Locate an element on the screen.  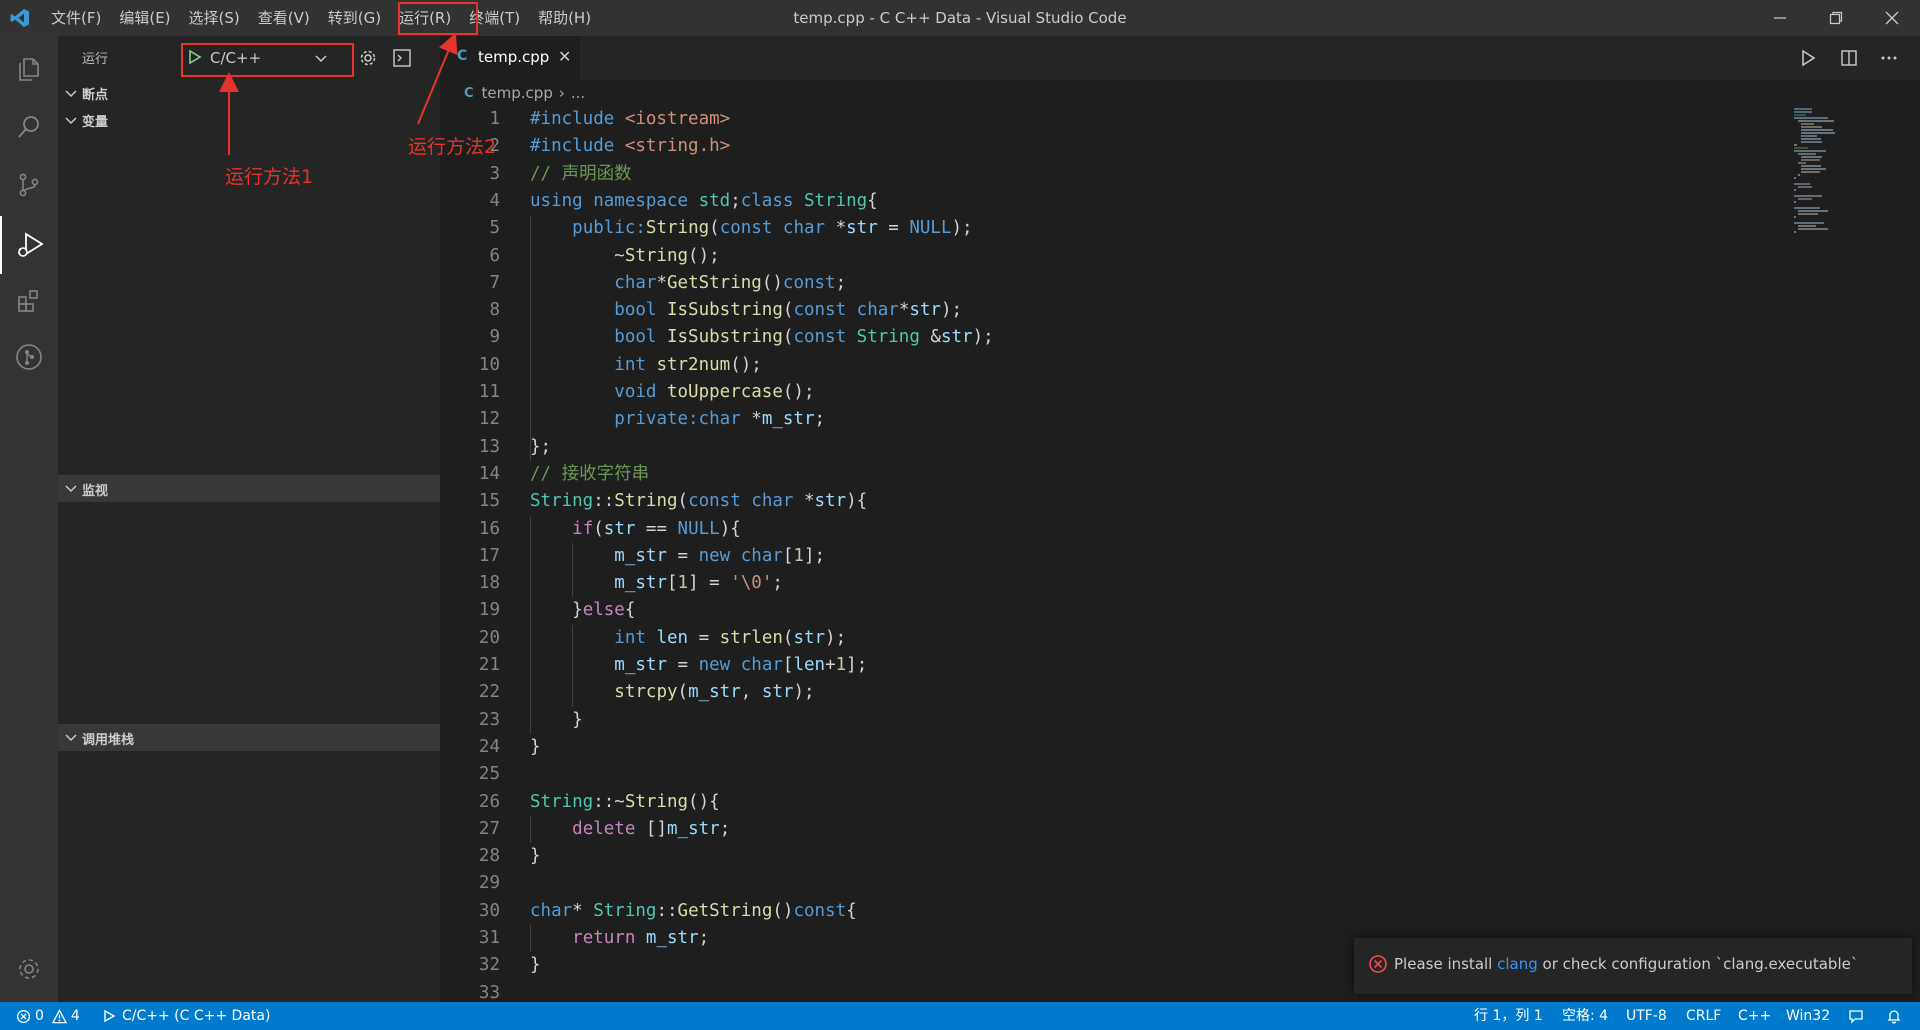
code-line: 21 m_str = new char[len+1]; is located at coordinates (1110, 665).